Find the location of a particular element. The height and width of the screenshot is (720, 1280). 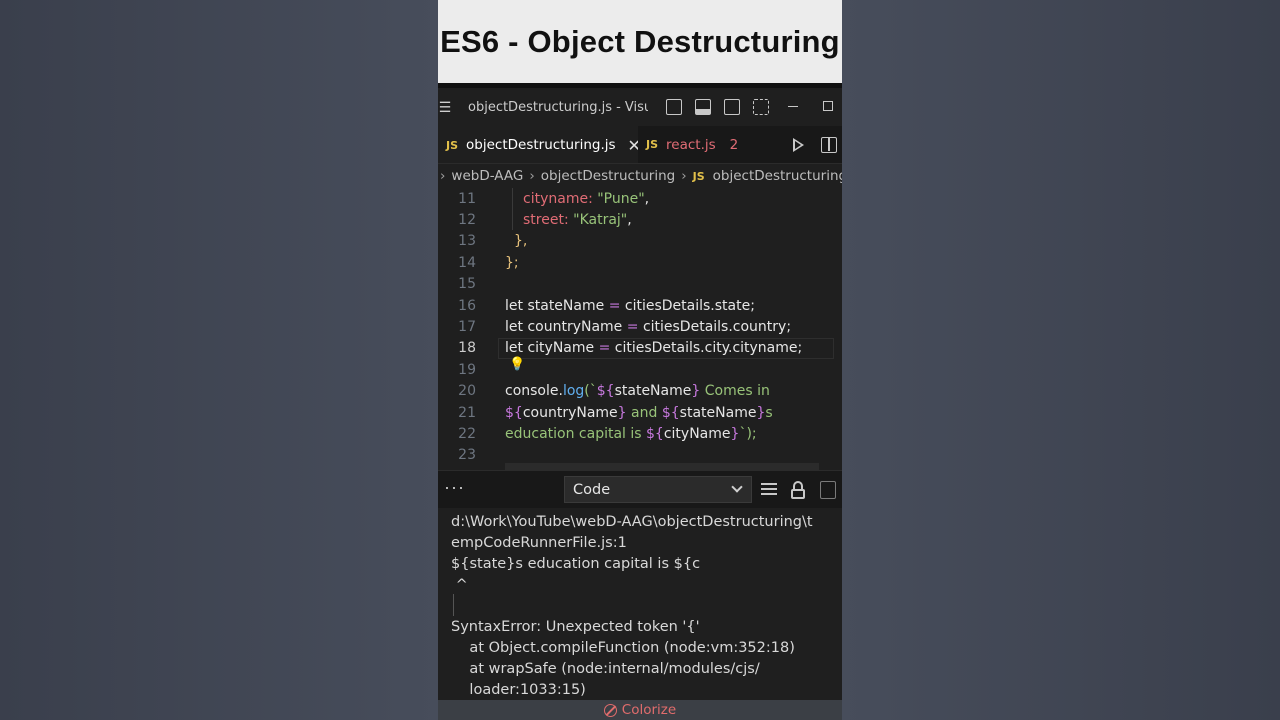

code-token: cityname: is located at coordinates (558, 198).